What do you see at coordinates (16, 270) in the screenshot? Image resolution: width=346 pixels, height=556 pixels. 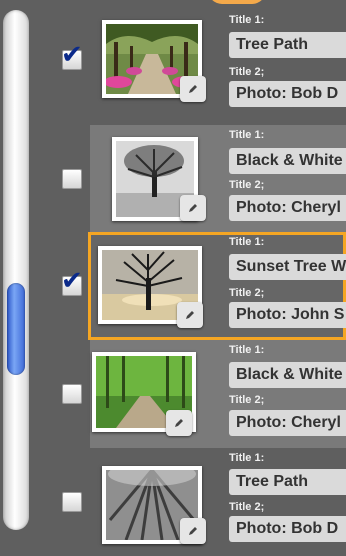 I see `scrollbar-track` at bounding box center [16, 270].